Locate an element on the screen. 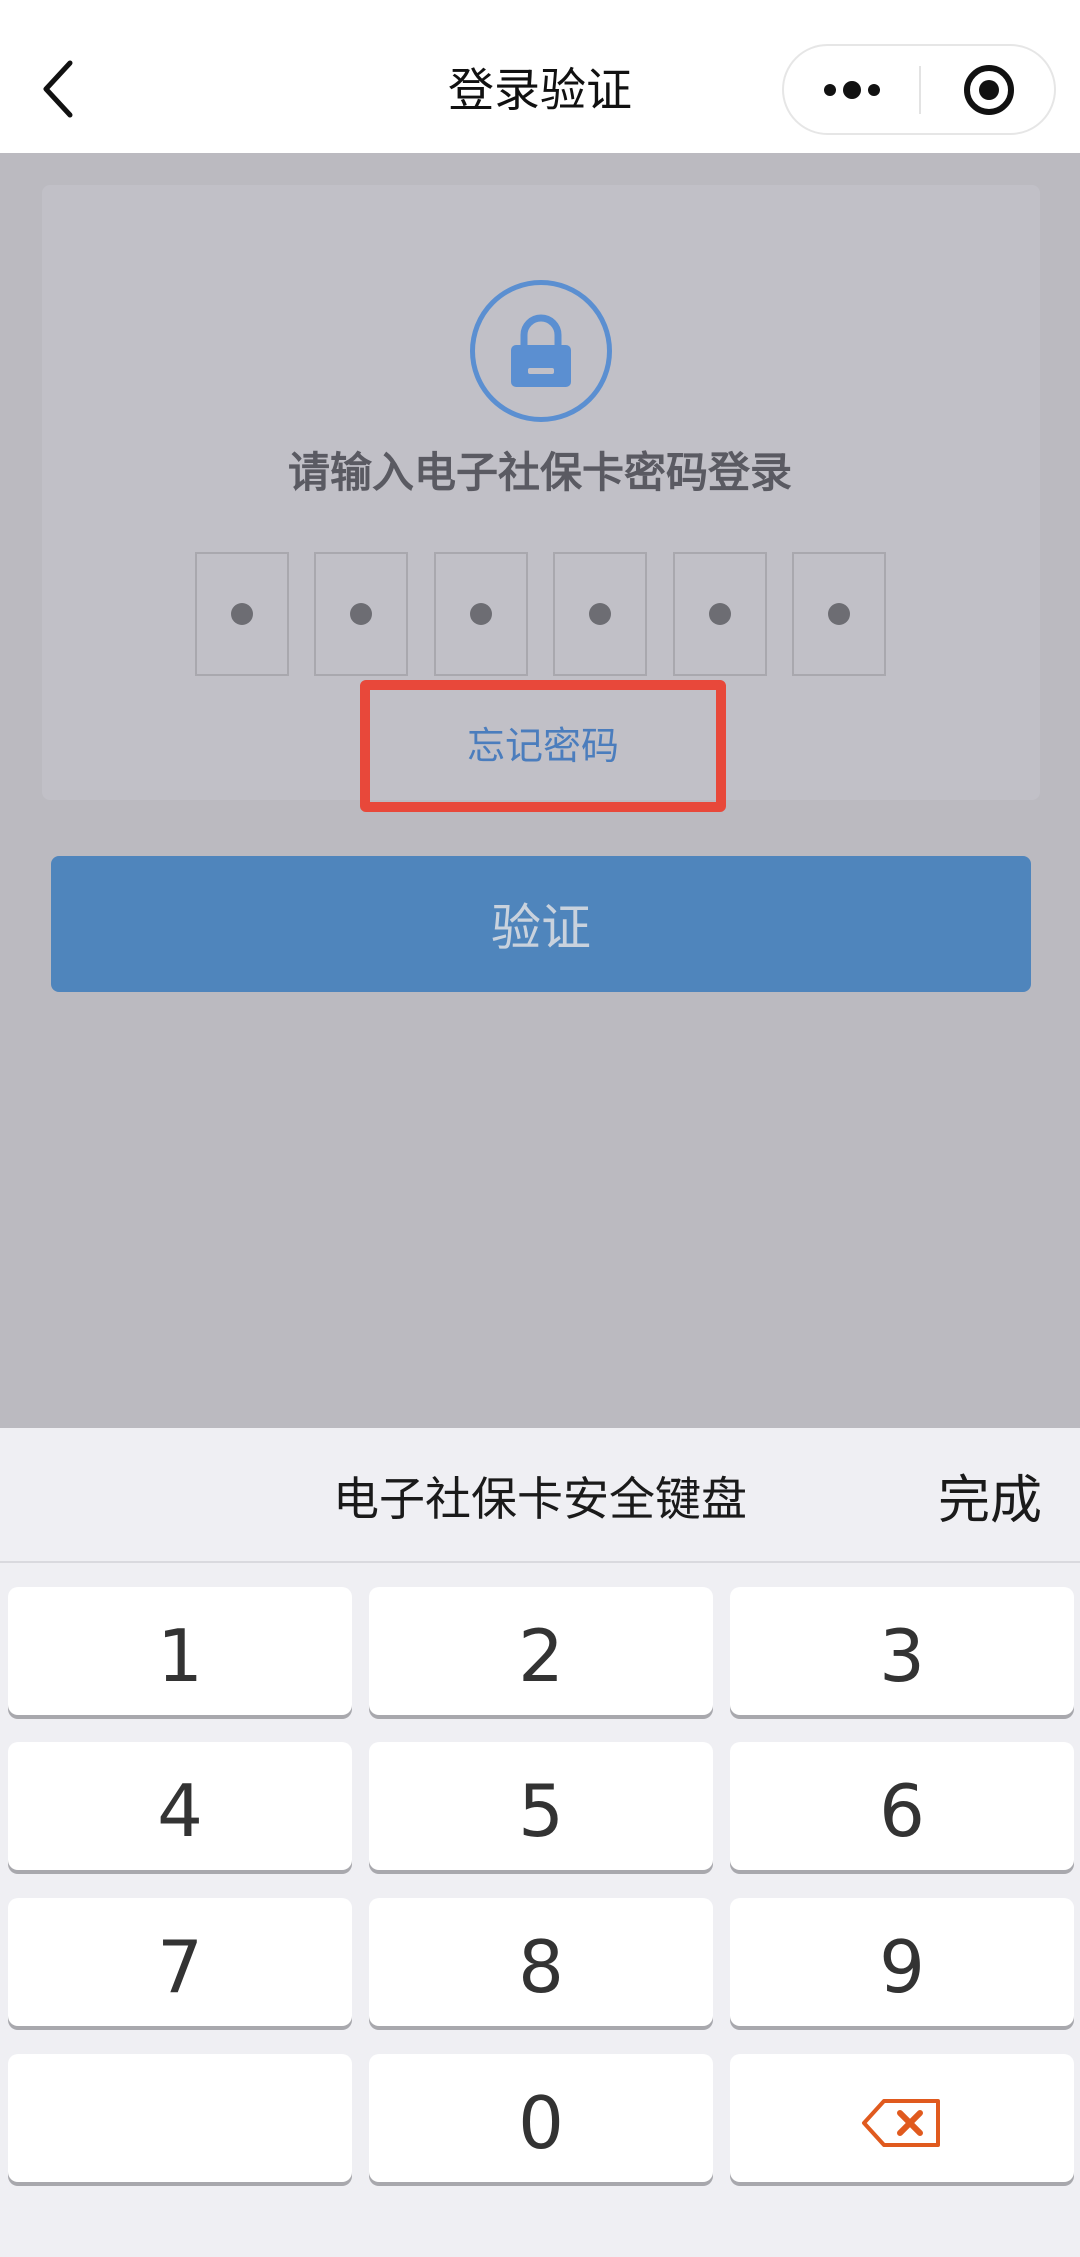  close-mini-program-button is located at coordinates (988, 89).